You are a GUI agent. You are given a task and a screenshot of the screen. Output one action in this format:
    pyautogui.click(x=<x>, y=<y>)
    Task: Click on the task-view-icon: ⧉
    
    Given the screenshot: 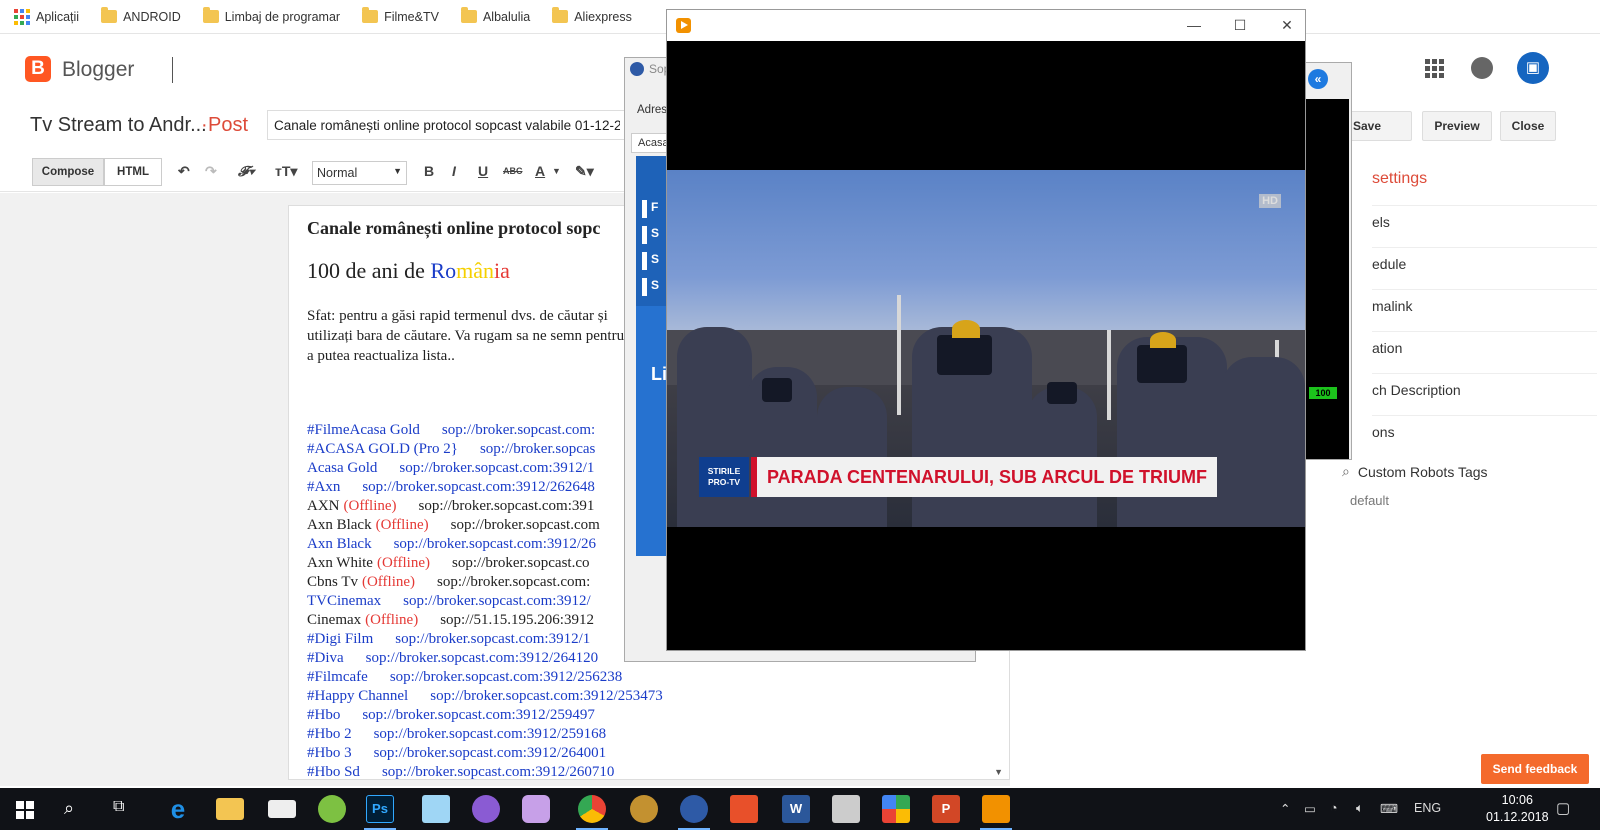 What is the action you would take?
    pyautogui.click(x=118, y=807)
    